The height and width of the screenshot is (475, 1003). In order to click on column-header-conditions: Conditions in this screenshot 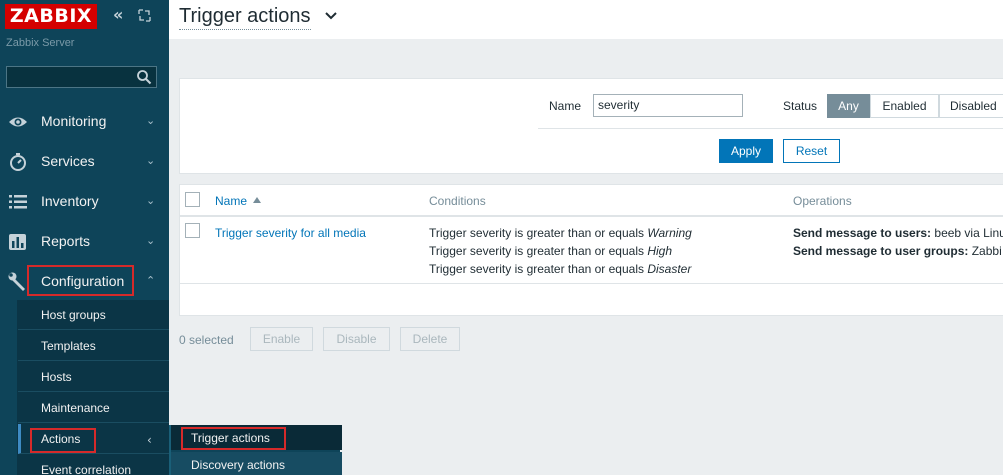, I will do `click(457, 201)`.